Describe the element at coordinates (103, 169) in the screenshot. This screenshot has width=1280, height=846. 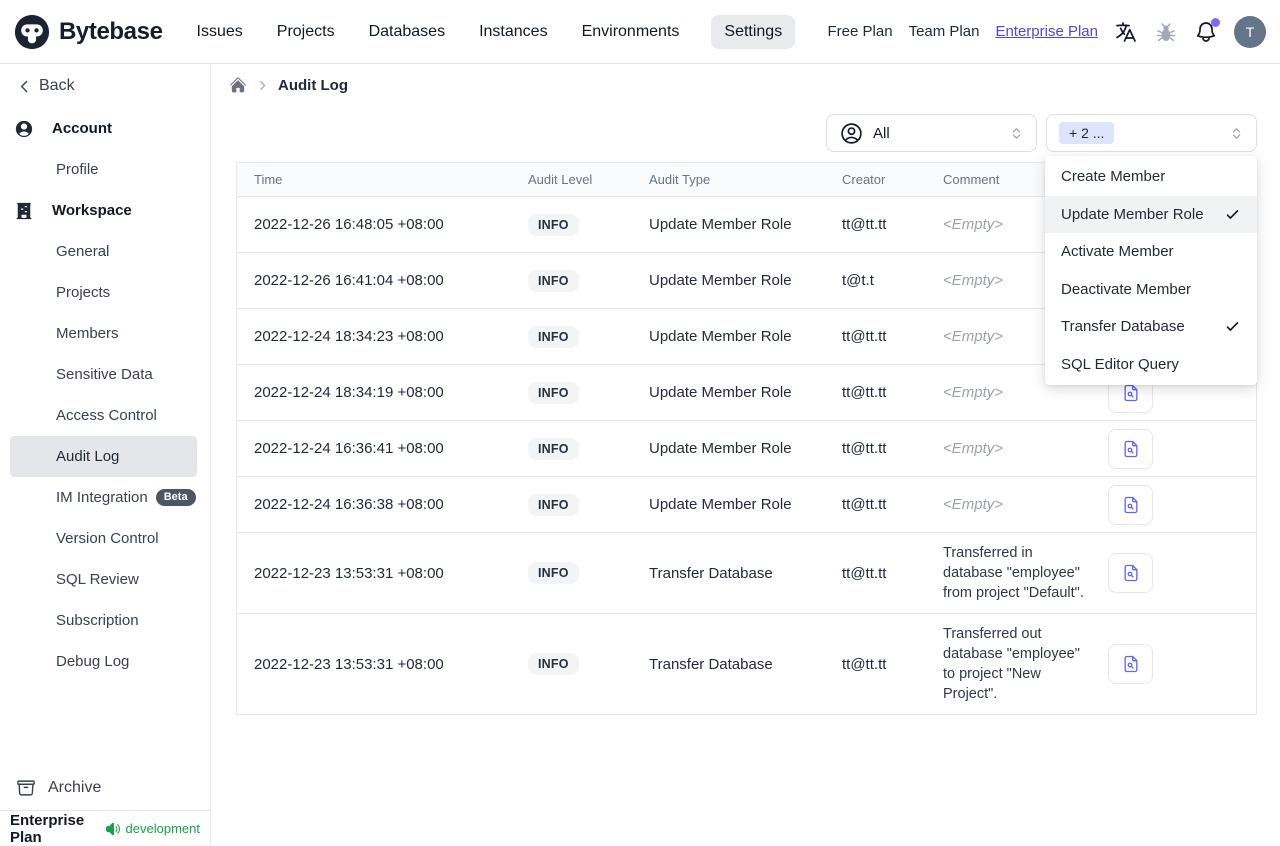
I see `sidebar-item-profile: Profile` at that location.